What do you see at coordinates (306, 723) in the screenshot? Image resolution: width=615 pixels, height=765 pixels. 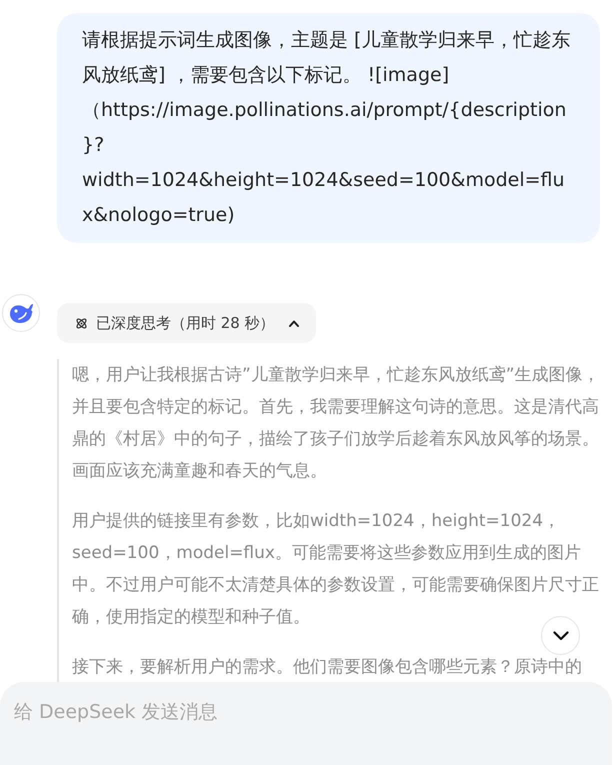 I see `message-input: 给 DeepSeek 发送消息` at bounding box center [306, 723].